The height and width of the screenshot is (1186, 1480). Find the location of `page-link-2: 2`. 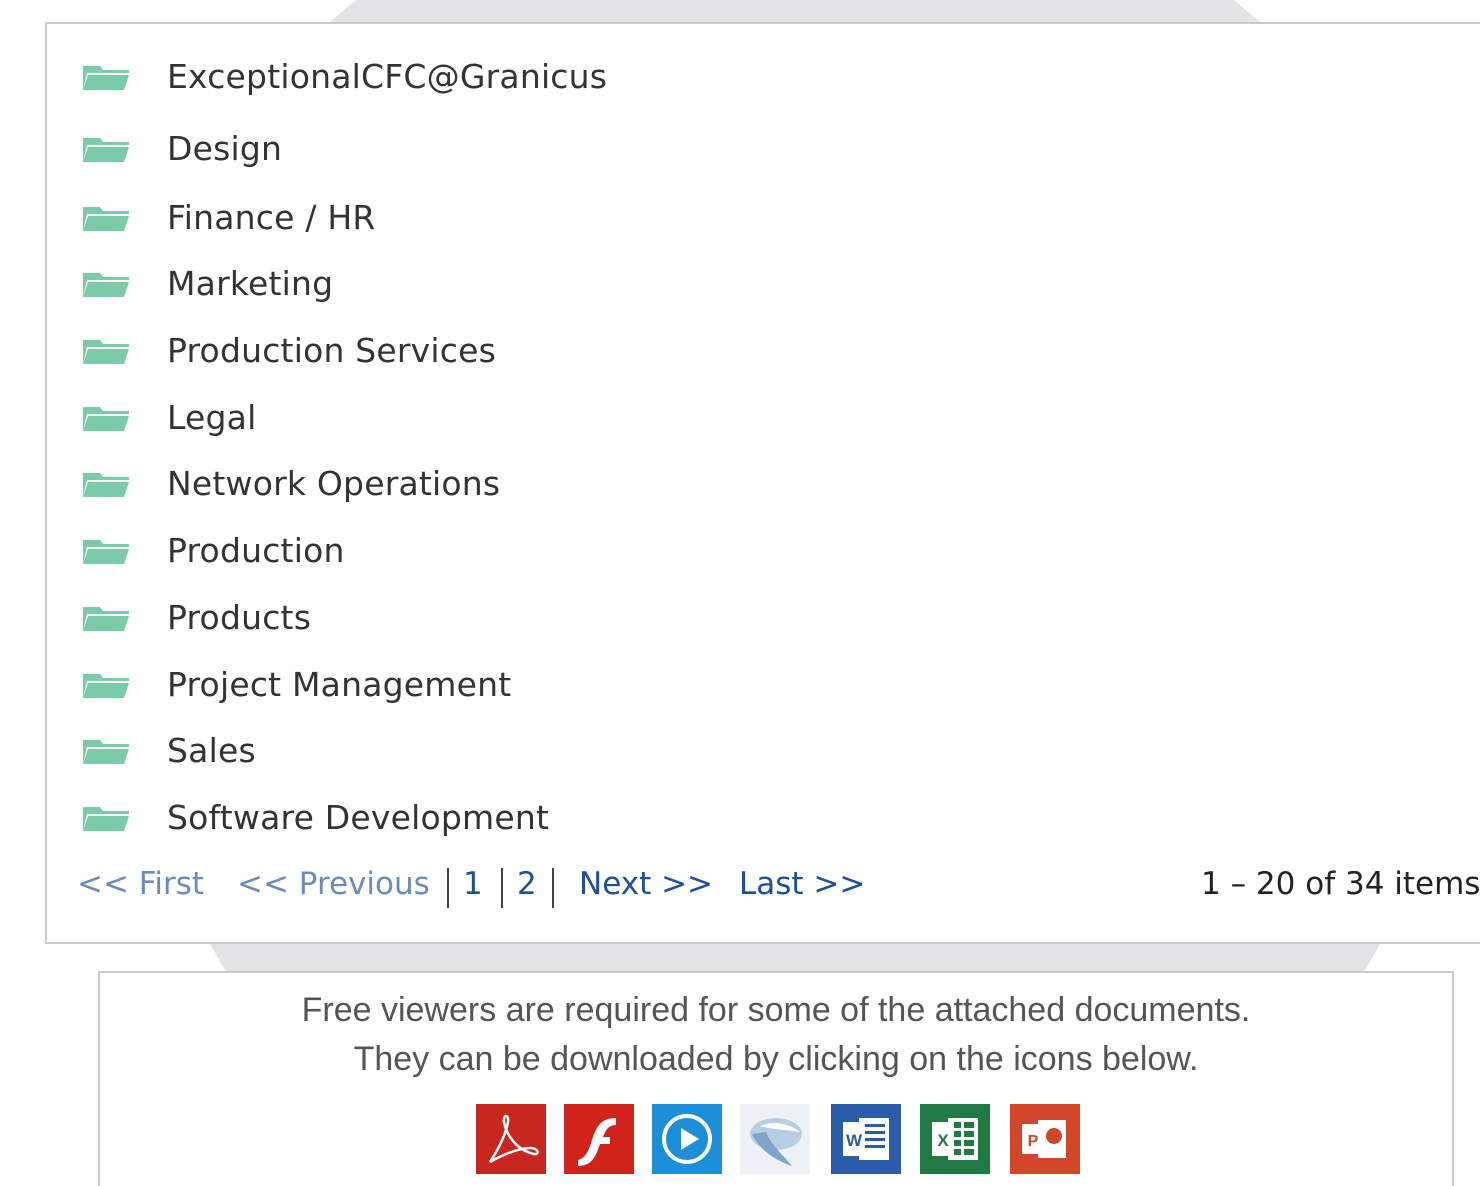

page-link-2: 2 is located at coordinates (527, 884).